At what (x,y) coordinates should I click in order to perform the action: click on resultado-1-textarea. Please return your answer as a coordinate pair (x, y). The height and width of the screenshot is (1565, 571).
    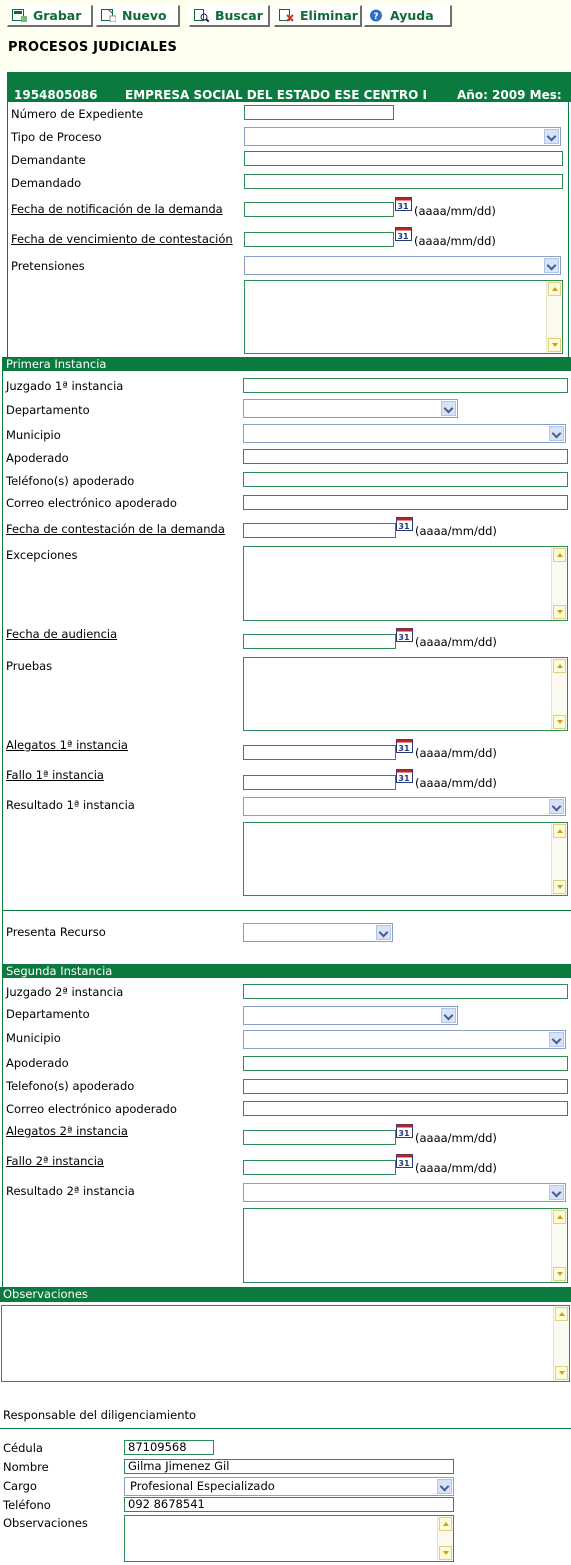
    Looking at the image, I should click on (405, 859).